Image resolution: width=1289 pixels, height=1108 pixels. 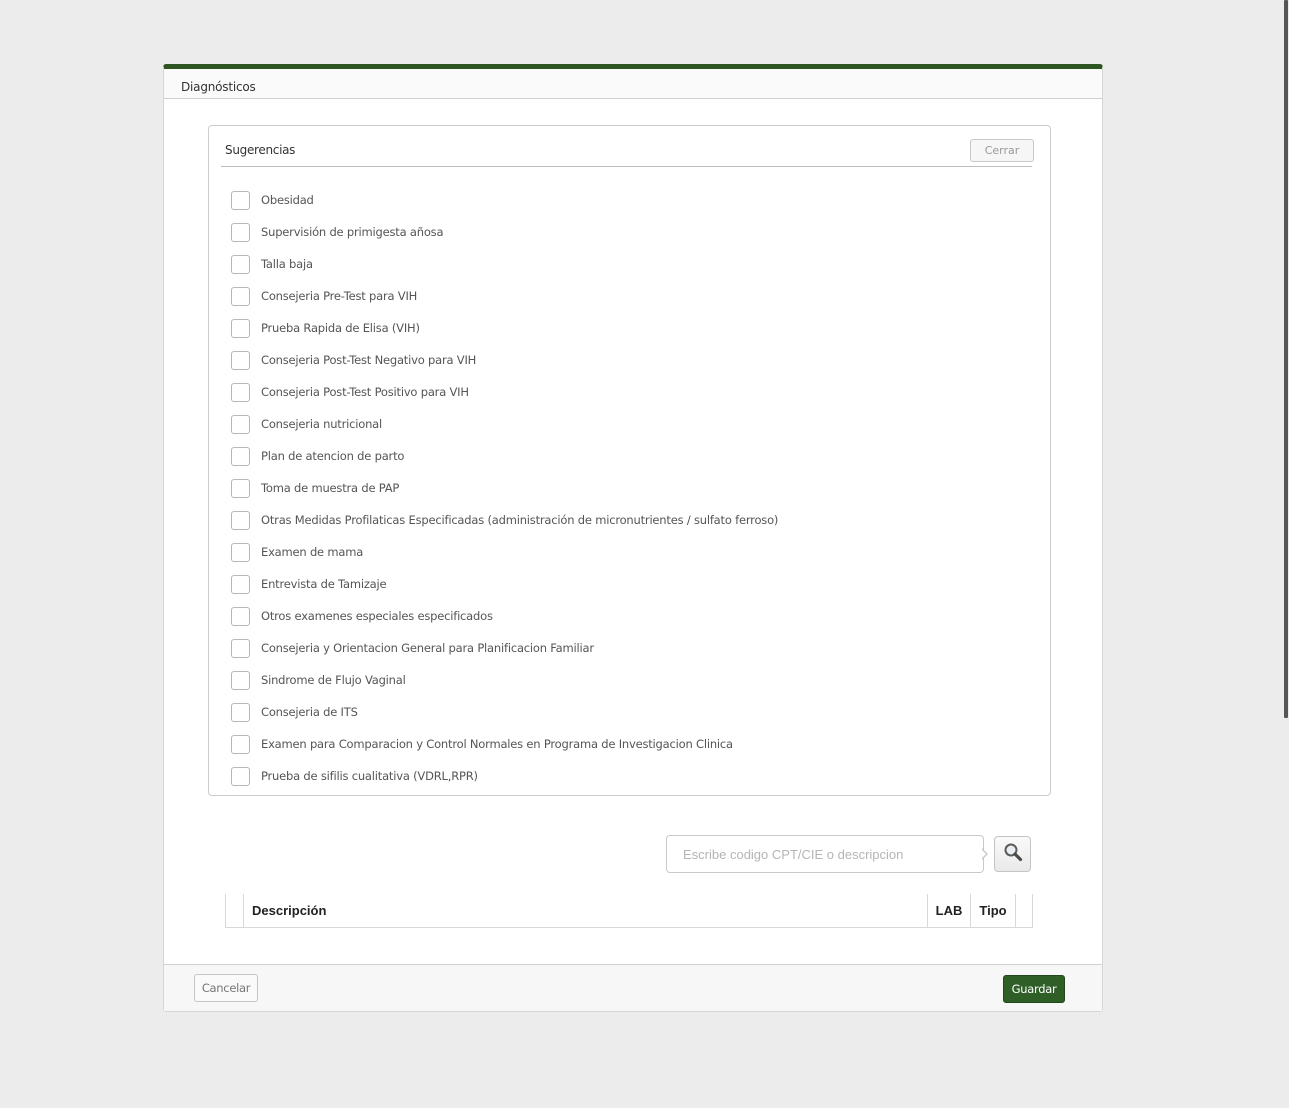 I want to click on suggestion-item: Sindrome de Flujo Vaginal, so click(x=504, y=680).